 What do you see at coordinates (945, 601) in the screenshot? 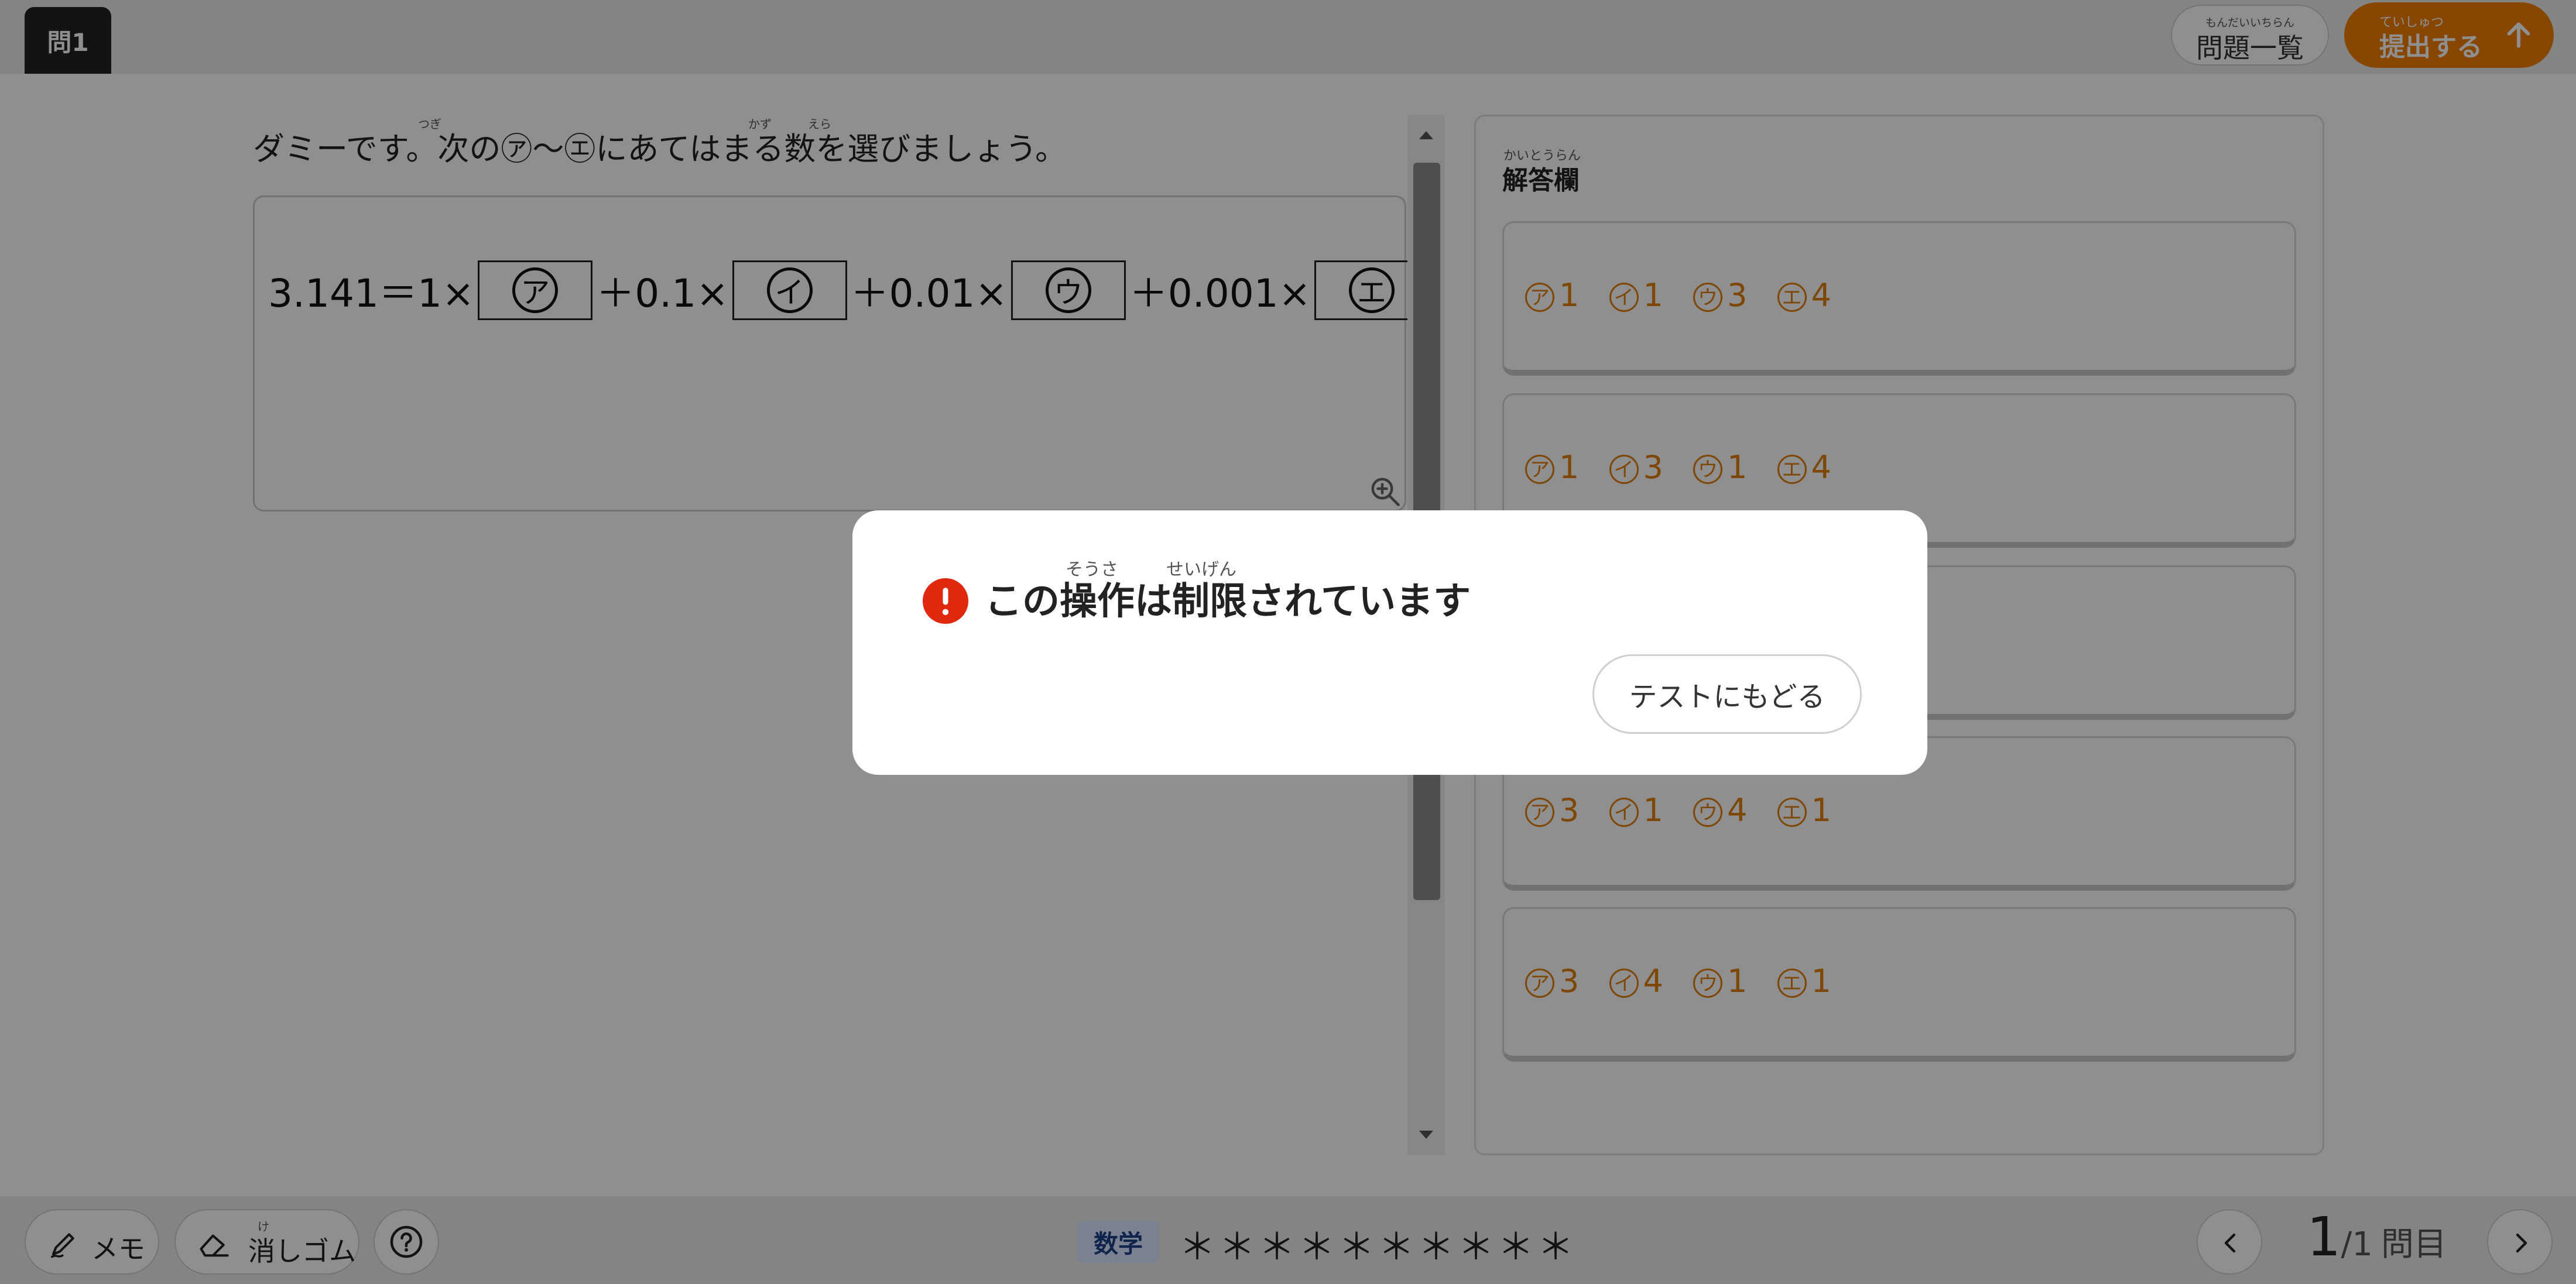
I see `error-icon` at bounding box center [945, 601].